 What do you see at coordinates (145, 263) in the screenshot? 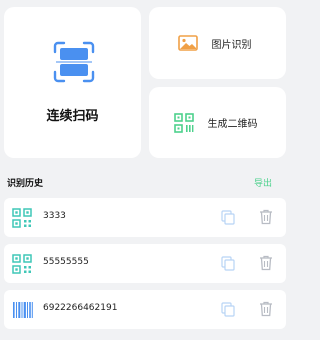
I see `history-row: 55555555` at bounding box center [145, 263].